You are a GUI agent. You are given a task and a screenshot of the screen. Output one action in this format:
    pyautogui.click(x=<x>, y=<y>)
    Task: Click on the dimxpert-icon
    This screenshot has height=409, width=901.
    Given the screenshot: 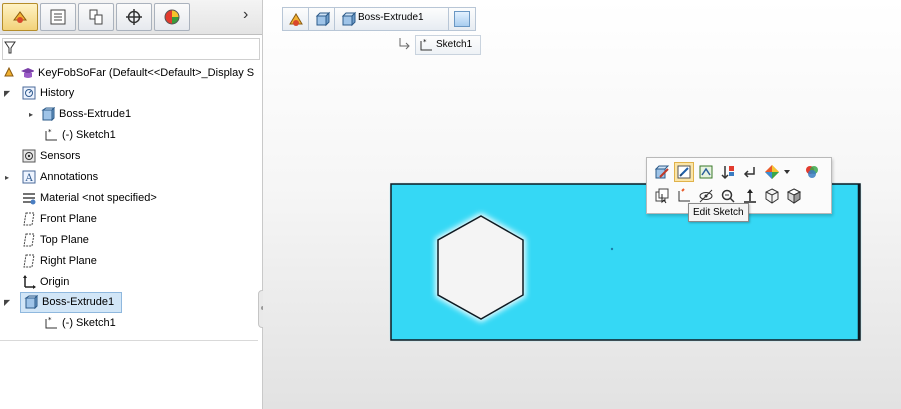 What is the action you would take?
    pyautogui.click(x=134, y=17)
    